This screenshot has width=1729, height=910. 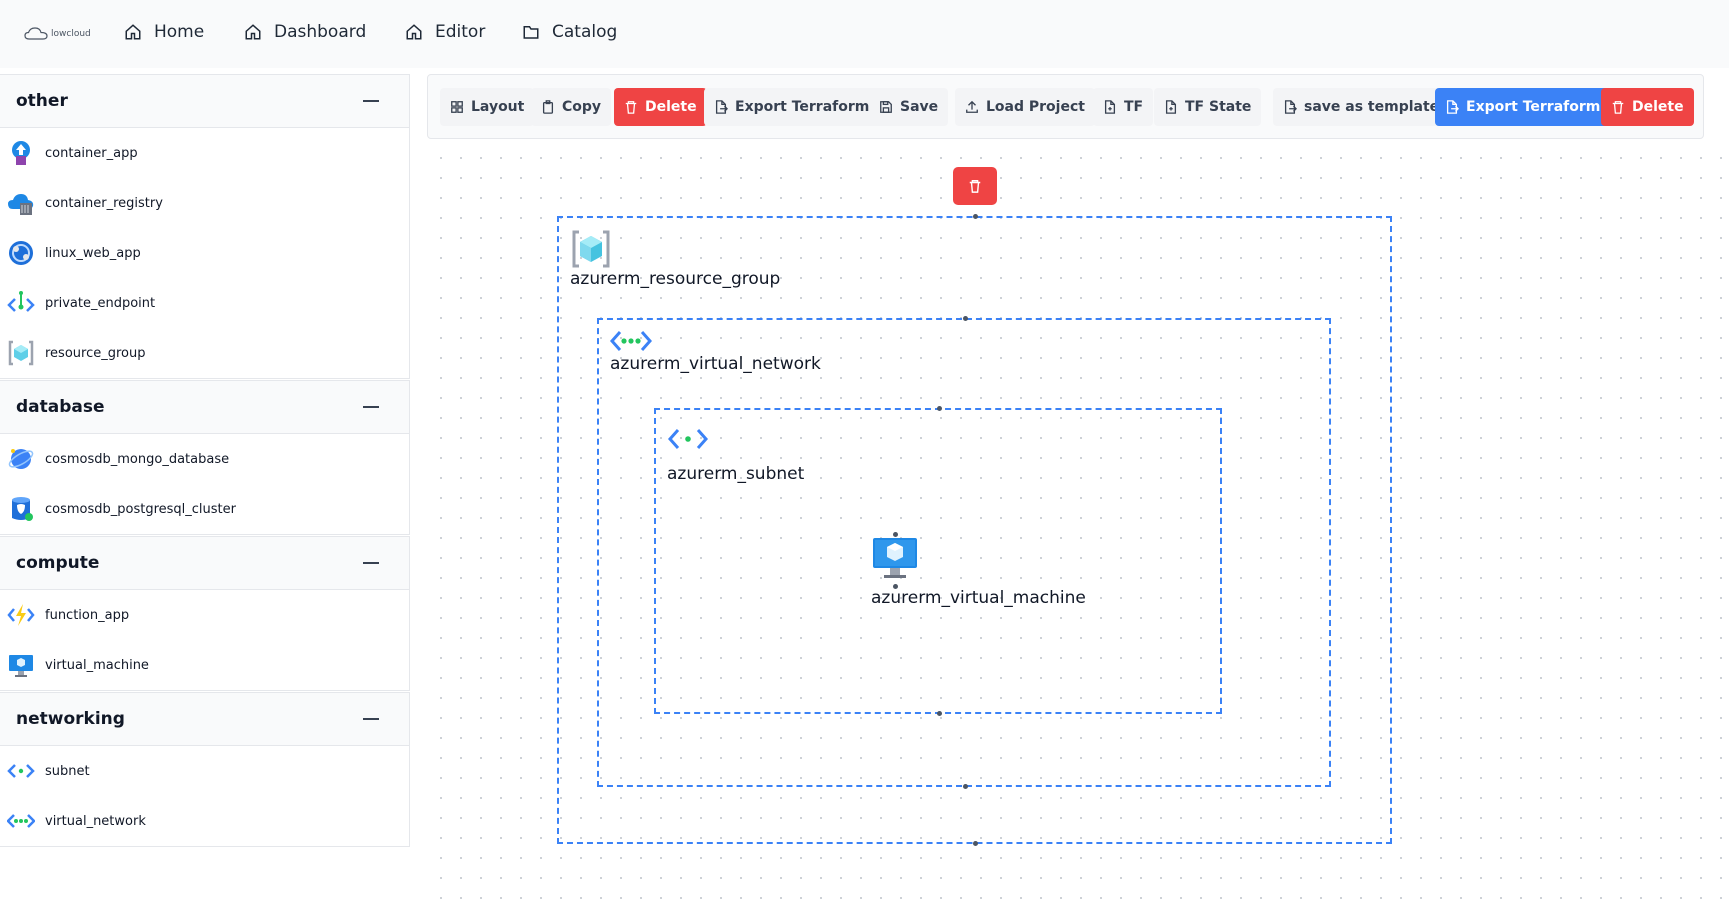 What do you see at coordinates (60, 407) in the screenshot?
I see `group-title: database` at bounding box center [60, 407].